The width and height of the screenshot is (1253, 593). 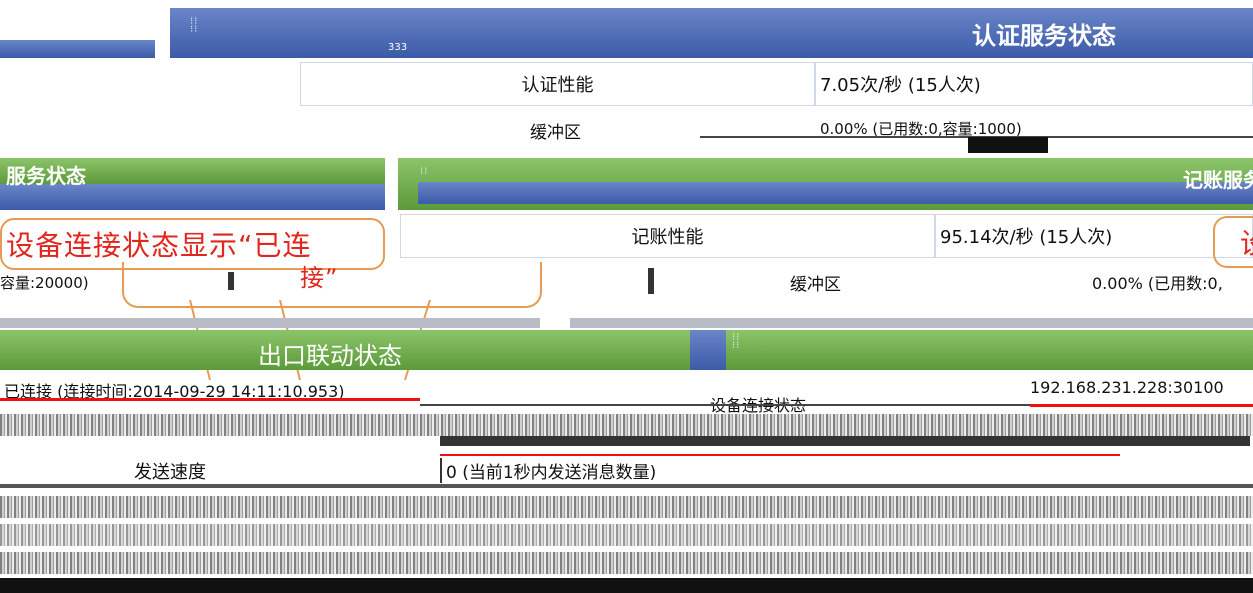 What do you see at coordinates (651, 281) in the screenshot?
I see `separator-mark` at bounding box center [651, 281].